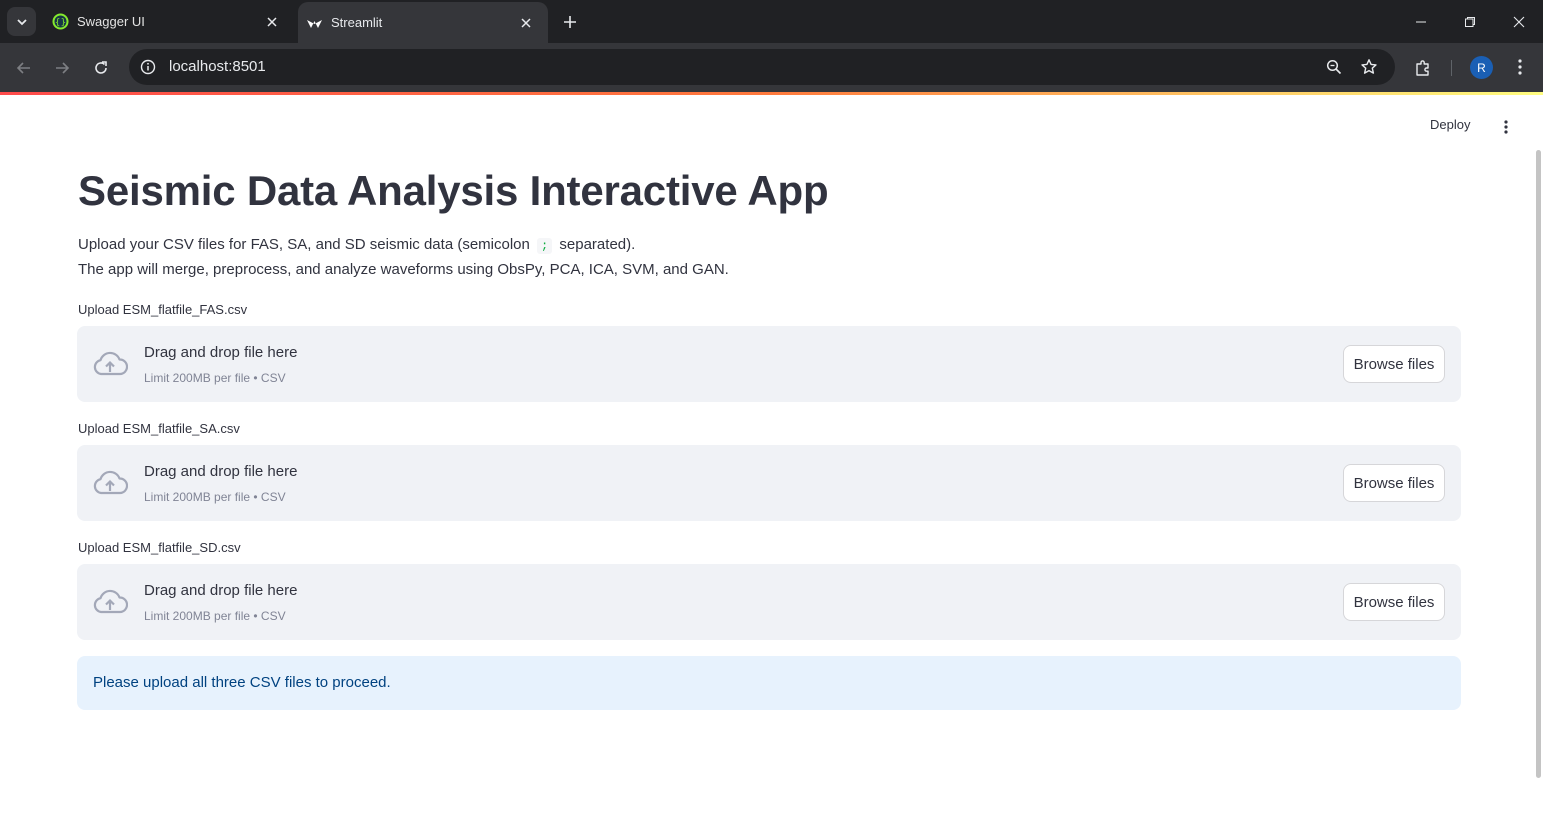  What do you see at coordinates (111, 21) in the screenshot?
I see `tab-title: Swagger UI` at bounding box center [111, 21].